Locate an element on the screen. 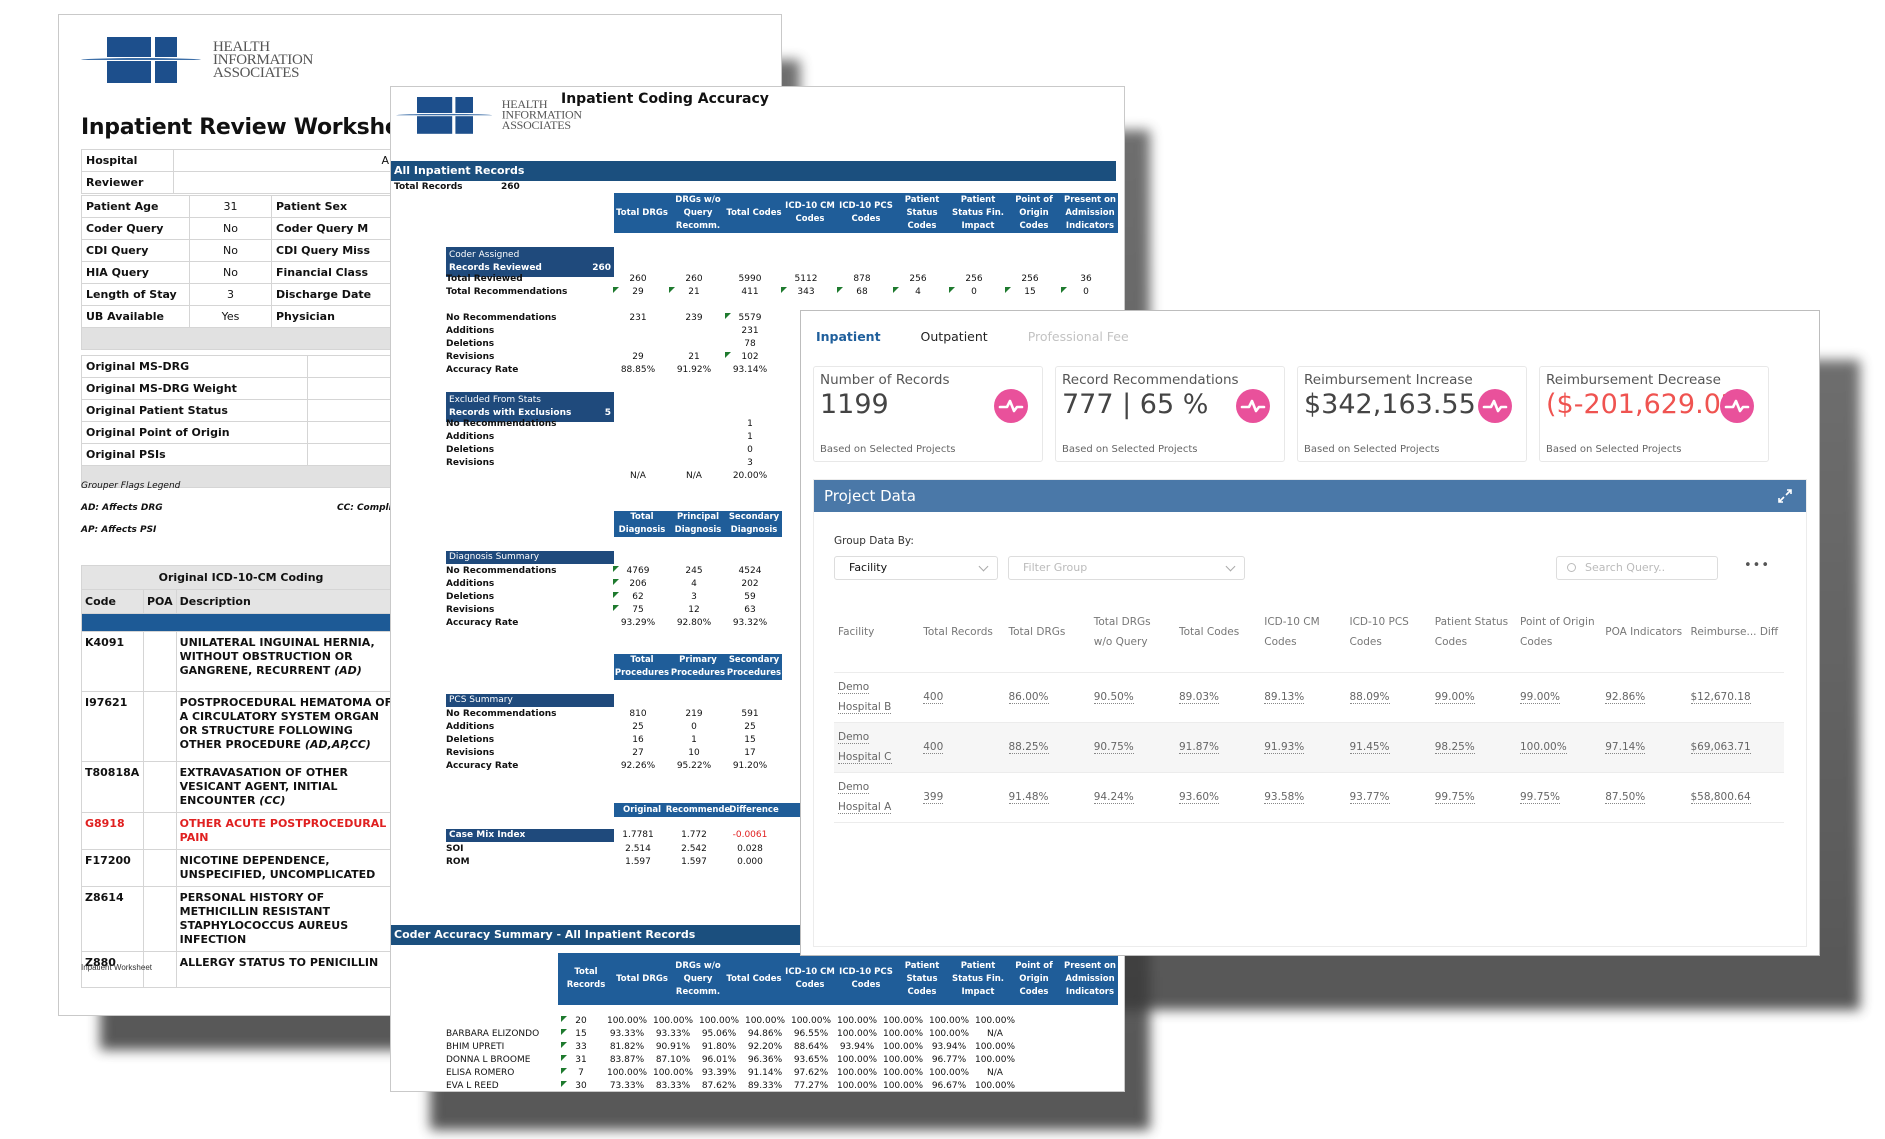 This screenshot has width=1885, height=1139. metric-link: 90.75% is located at coordinates (1132, 747).